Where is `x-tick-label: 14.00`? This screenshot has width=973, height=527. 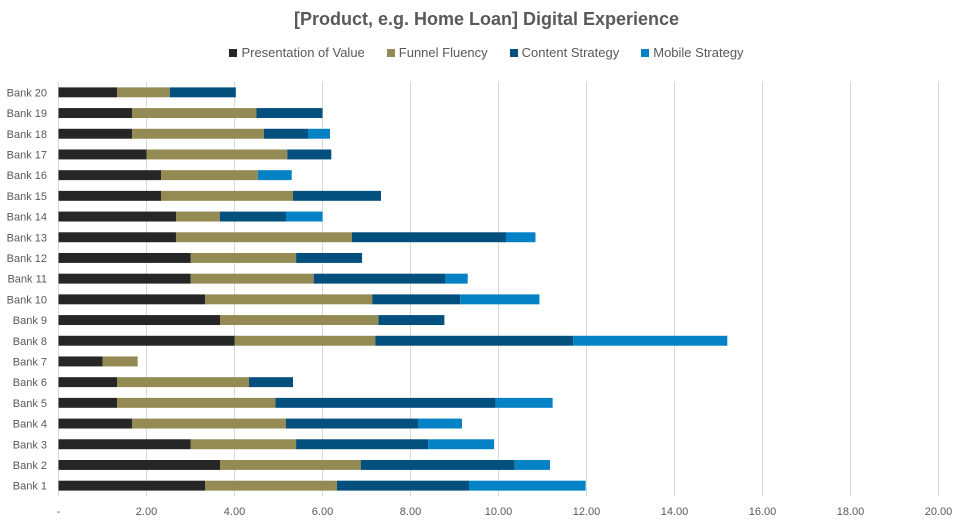
x-tick-label: 14.00 is located at coordinates (675, 512).